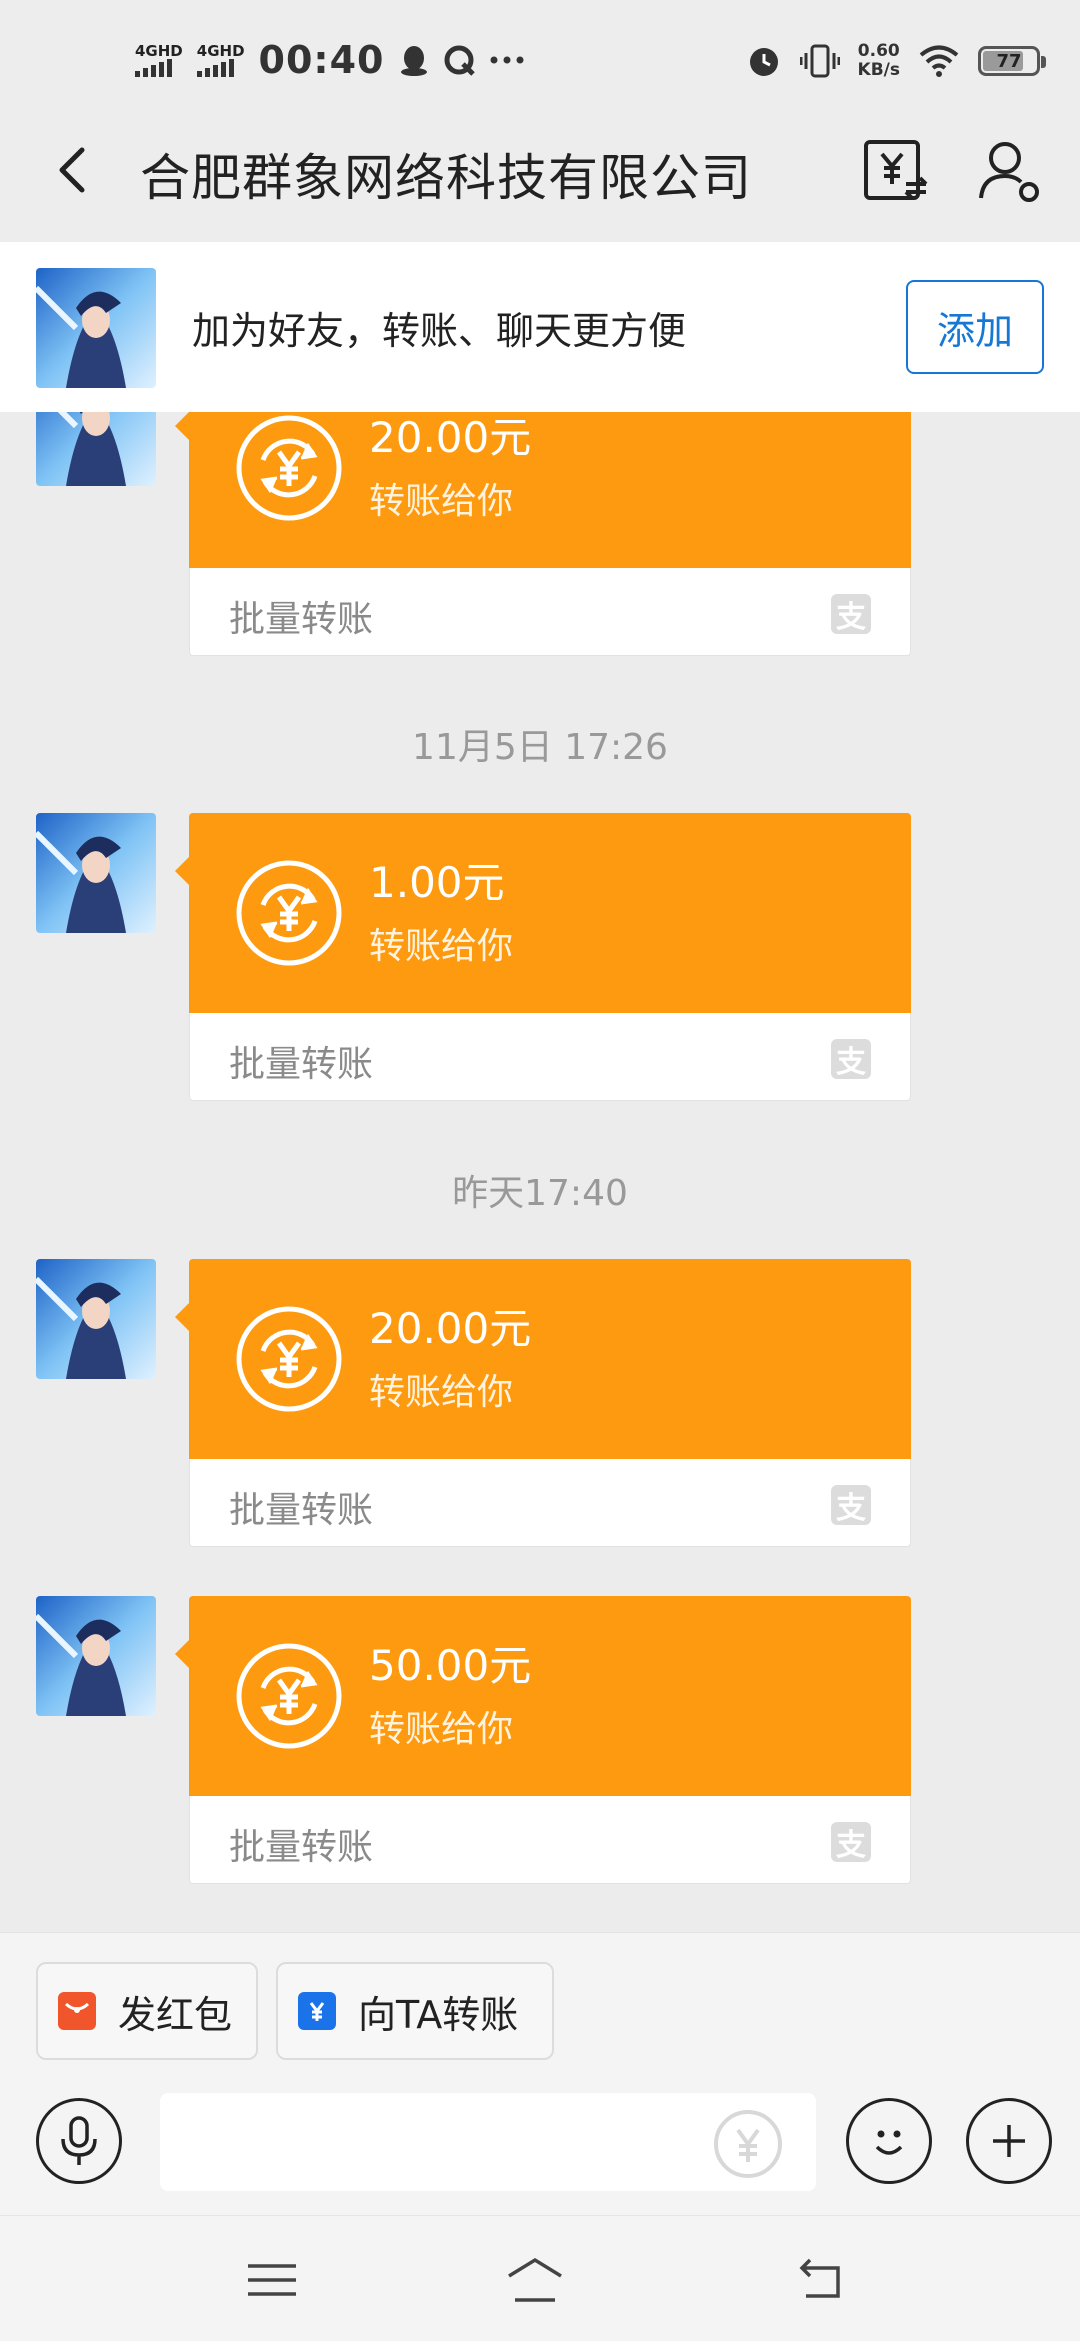  What do you see at coordinates (543, 1404) in the screenshot?
I see `transfer-card: 20.00元 转账给你 批量转账 支` at bounding box center [543, 1404].